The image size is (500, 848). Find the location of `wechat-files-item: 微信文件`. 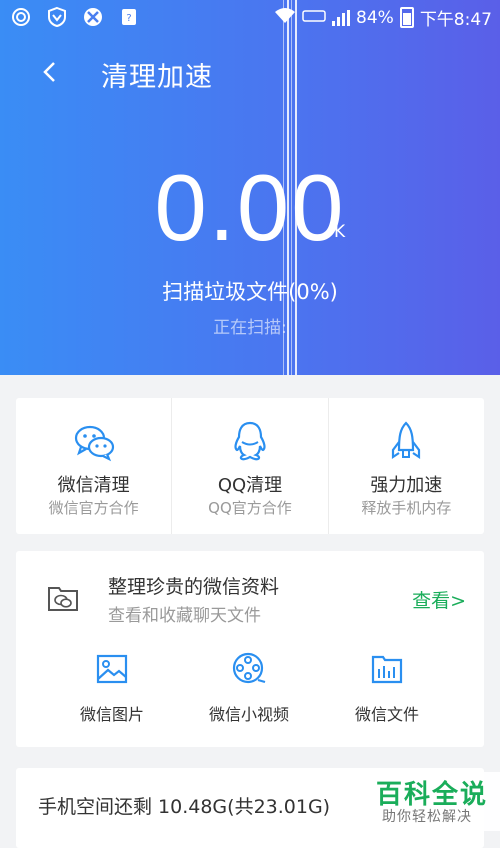

wechat-files-item: 微信文件 is located at coordinates (387, 688).